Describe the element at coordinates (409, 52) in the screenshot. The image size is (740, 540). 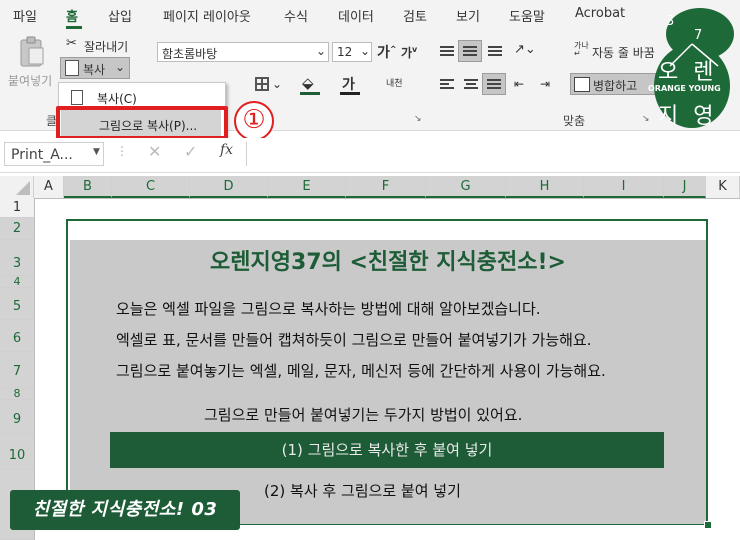
I see `decrease-font-icon: 가v` at that location.